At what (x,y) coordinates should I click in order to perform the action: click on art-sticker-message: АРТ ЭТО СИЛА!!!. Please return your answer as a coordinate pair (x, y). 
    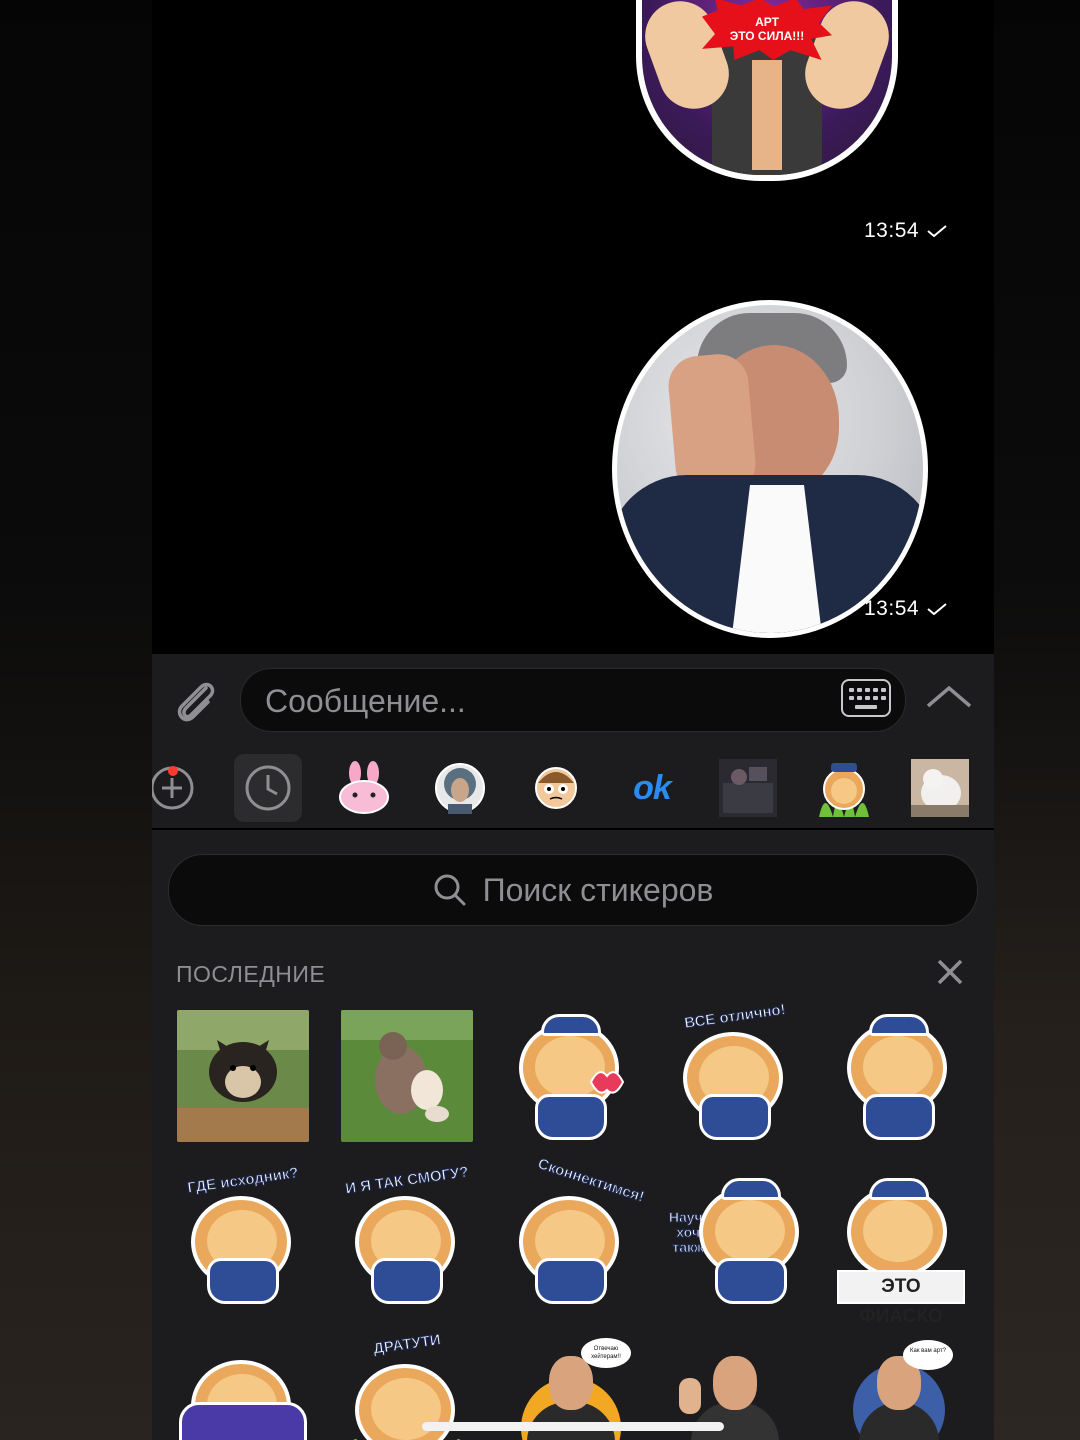
    Looking at the image, I should click on (767, 90).